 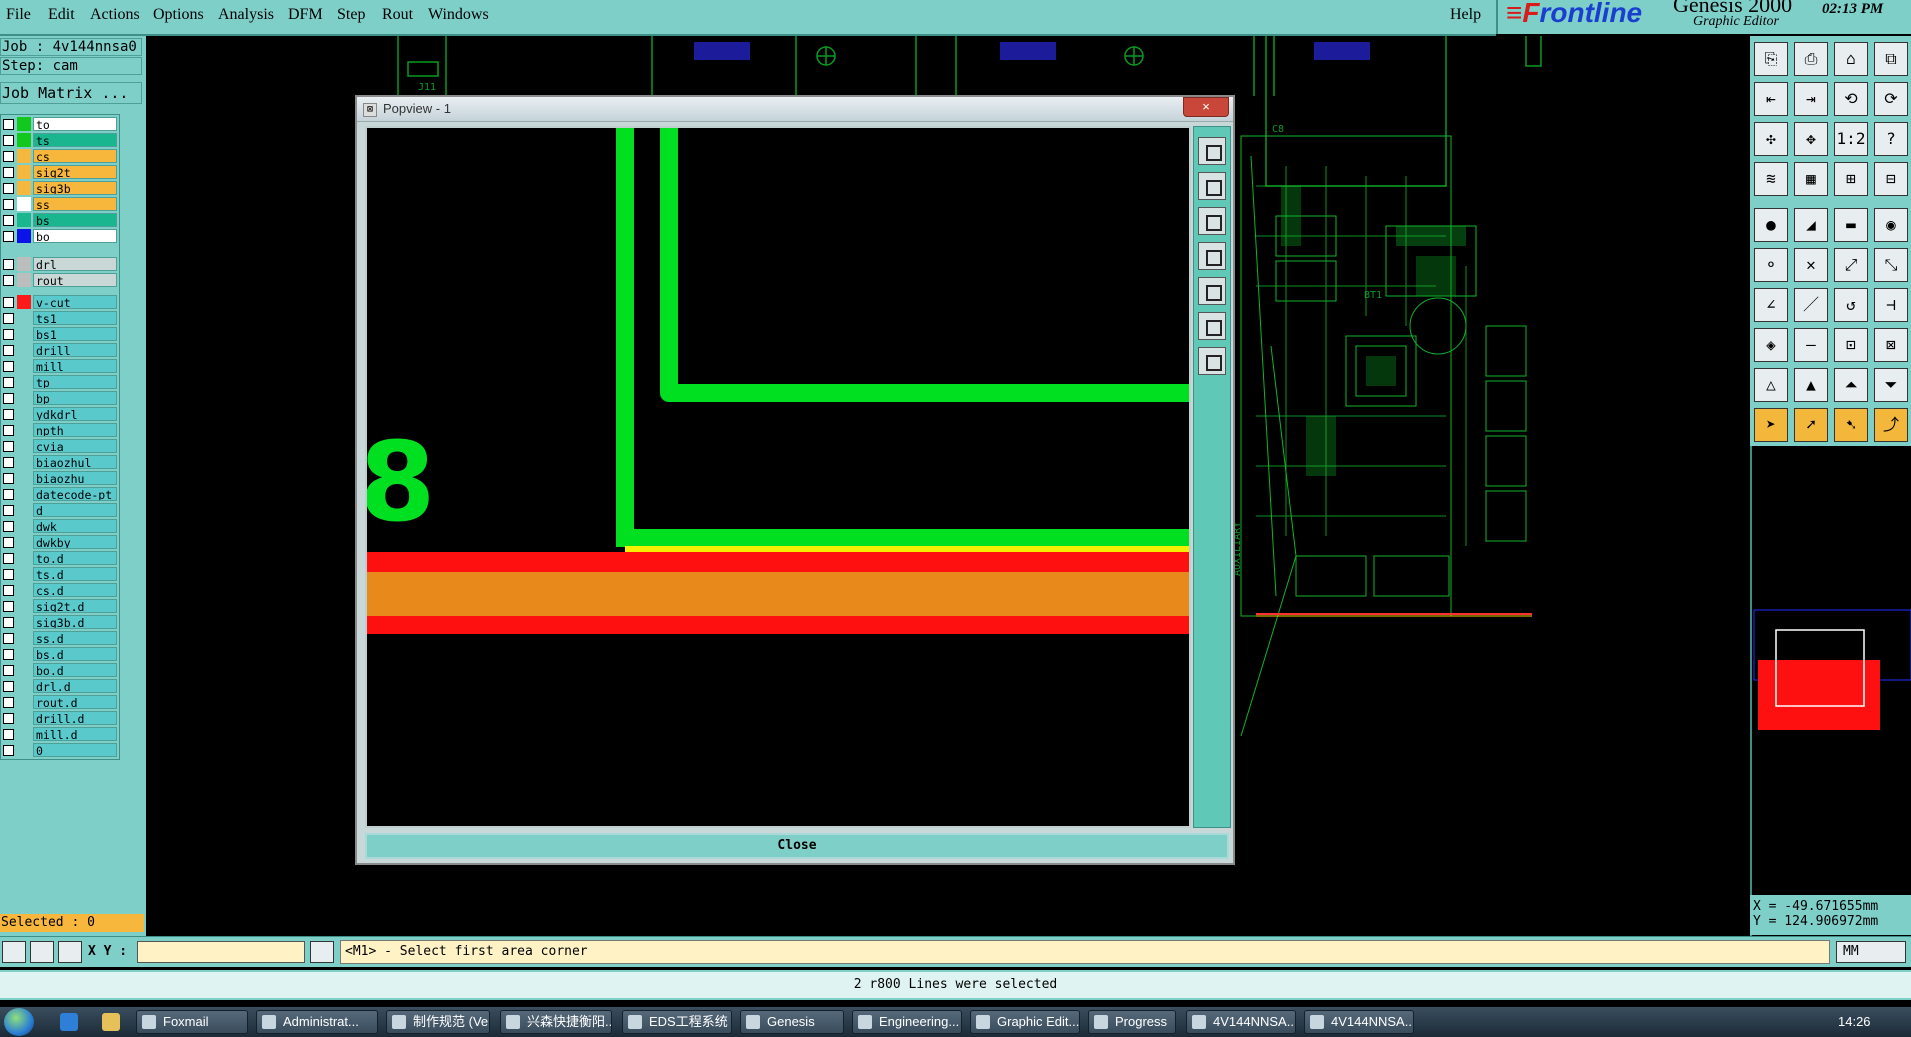 I want to click on layer-name: drl, so click(x=75, y=264).